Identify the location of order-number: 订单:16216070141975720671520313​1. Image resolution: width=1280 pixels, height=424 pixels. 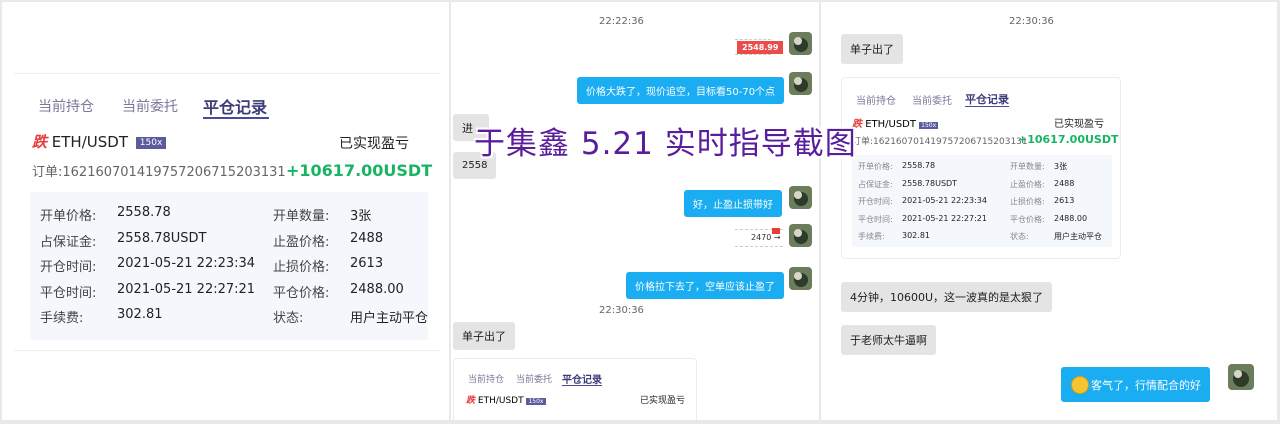
(159, 172).